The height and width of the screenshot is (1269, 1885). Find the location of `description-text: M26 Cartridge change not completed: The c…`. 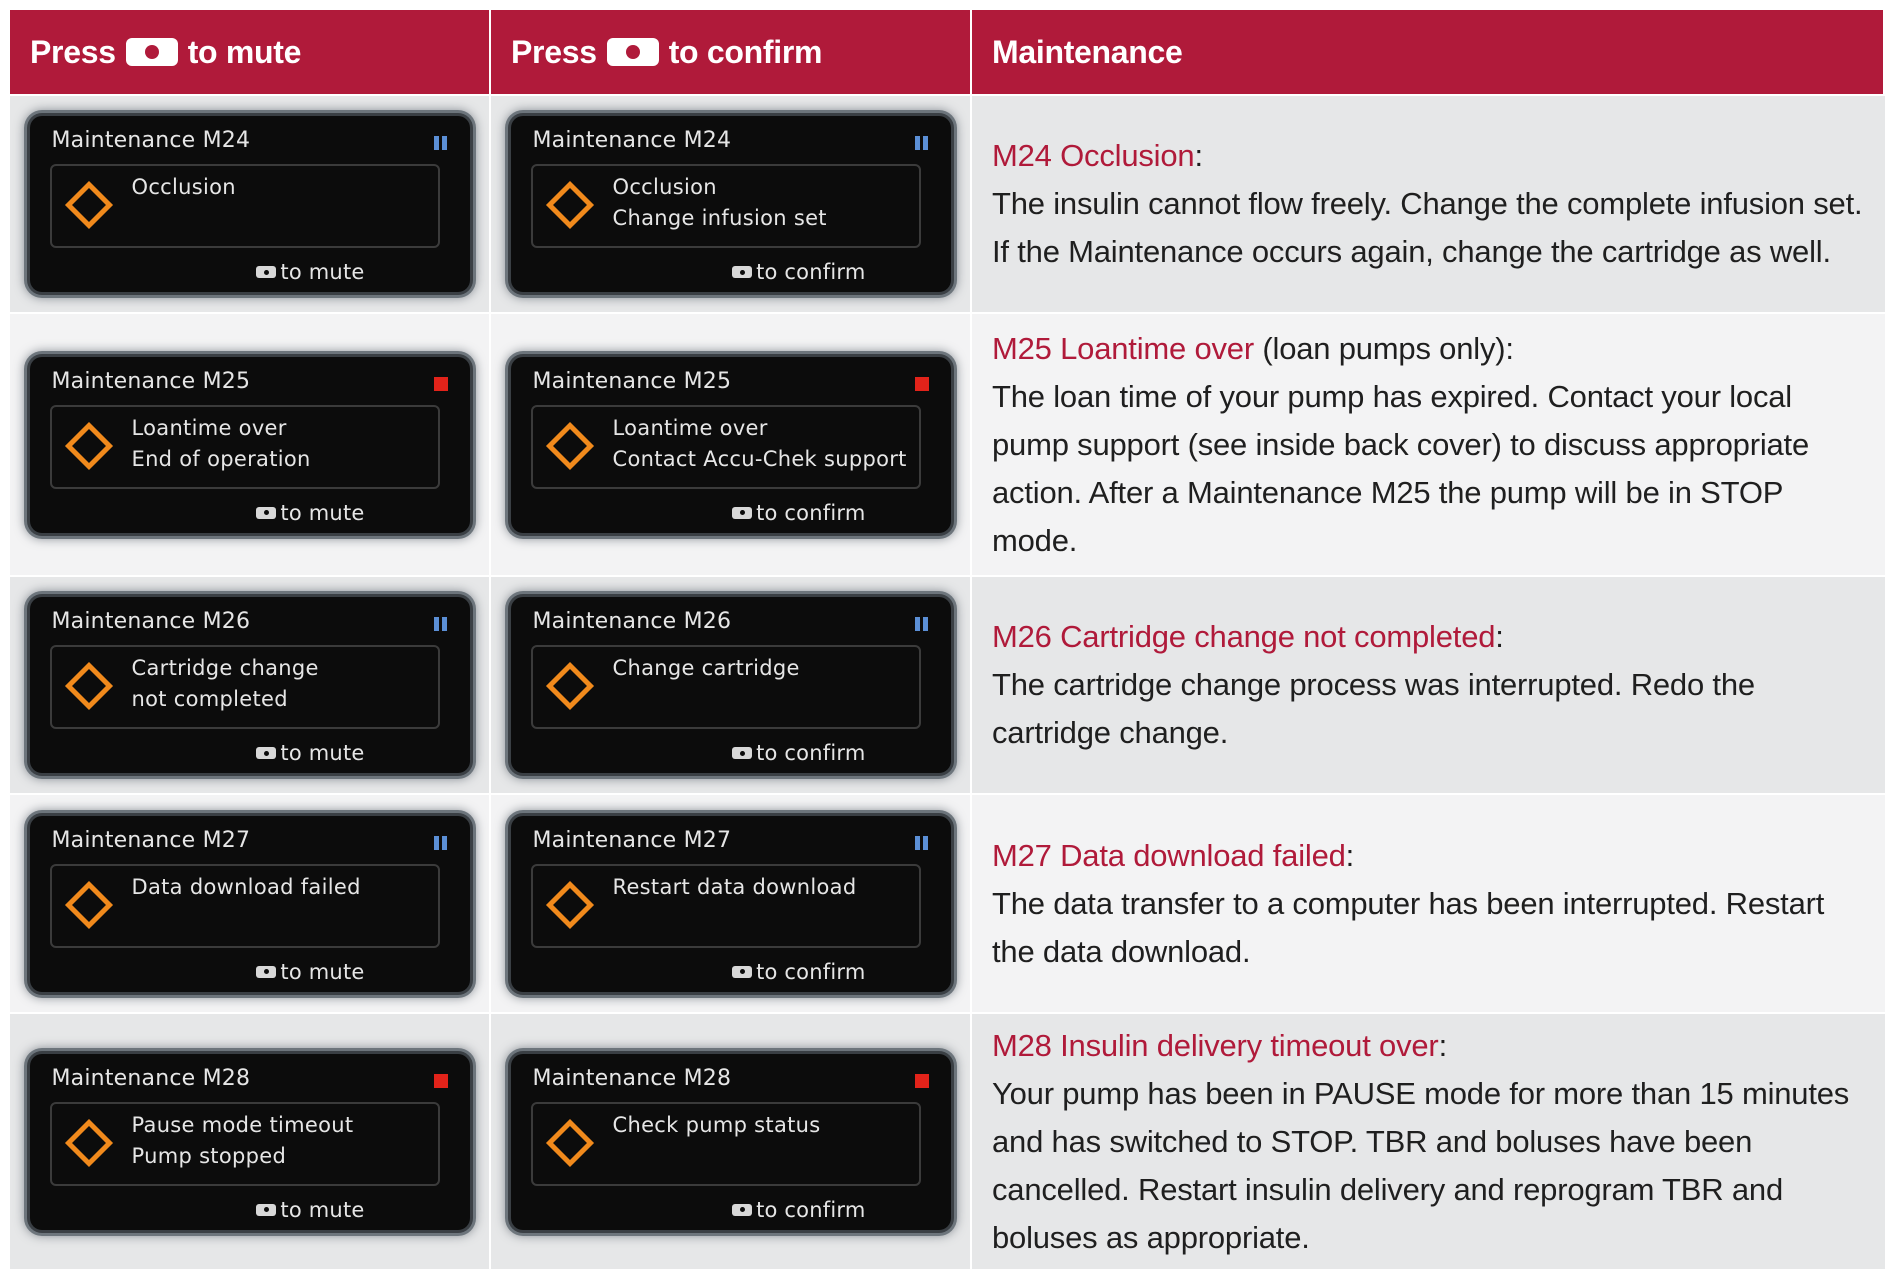

description-text: M26 Cartridge change not completed: The c… is located at coordinates (1431, 685).